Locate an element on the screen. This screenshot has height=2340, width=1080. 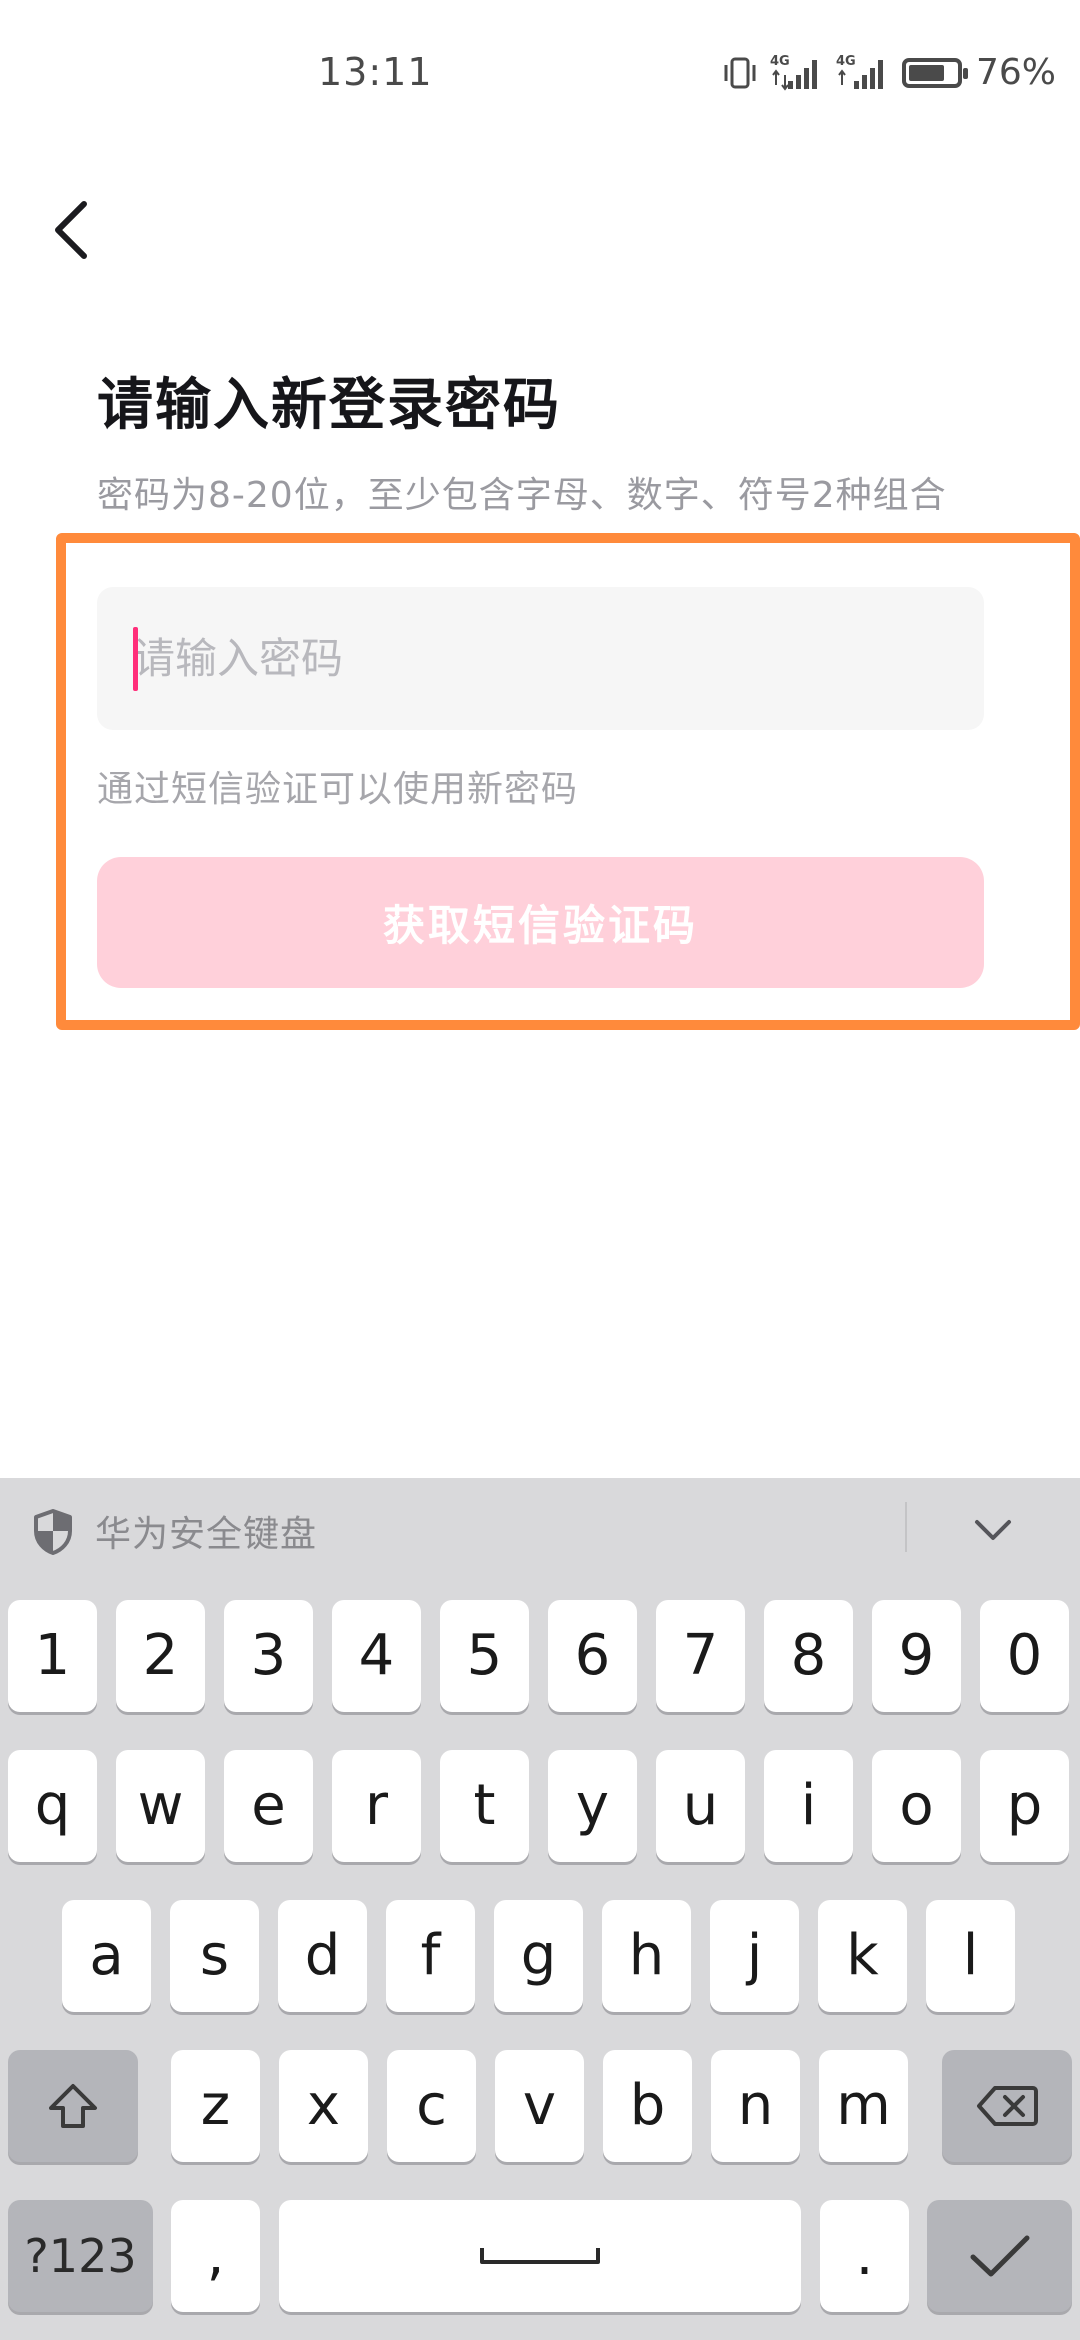
key-d-label: d is located at coordinates (322, 1955).